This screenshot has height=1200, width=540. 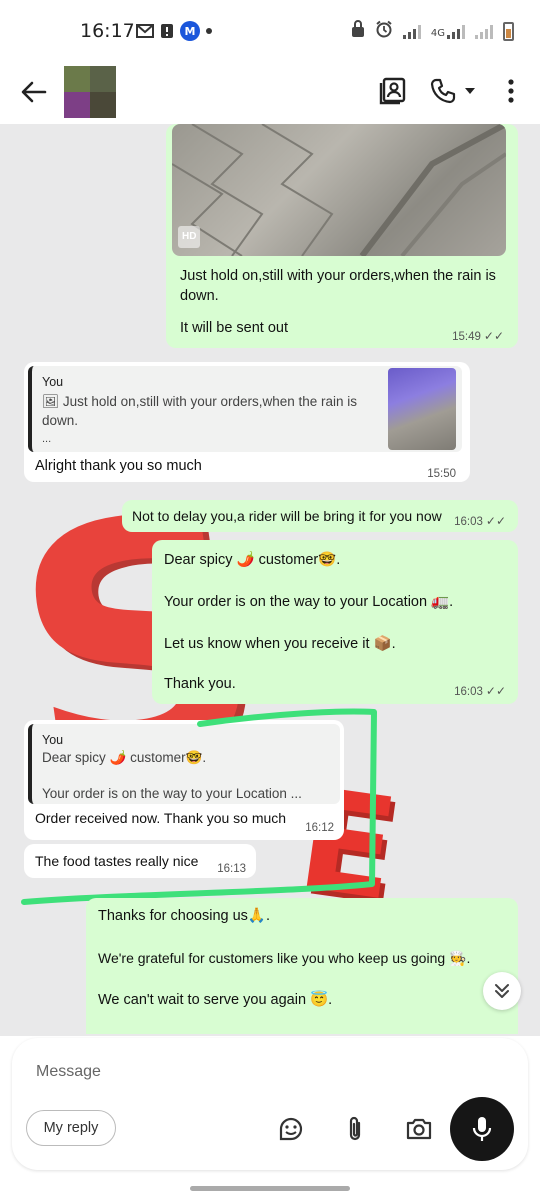 I want to click on voice-record-button, so click(x=482, y=1129).